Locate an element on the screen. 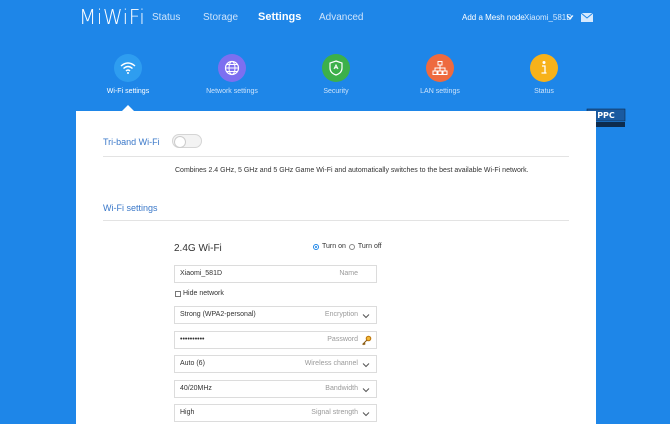  lan-icon is located at coordinates (440, 68).